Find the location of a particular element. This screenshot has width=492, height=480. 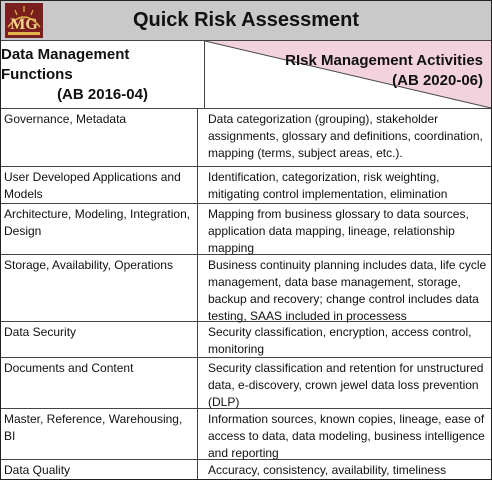

function-cell: Governance, Metadata is located at coordinates (99, 137).